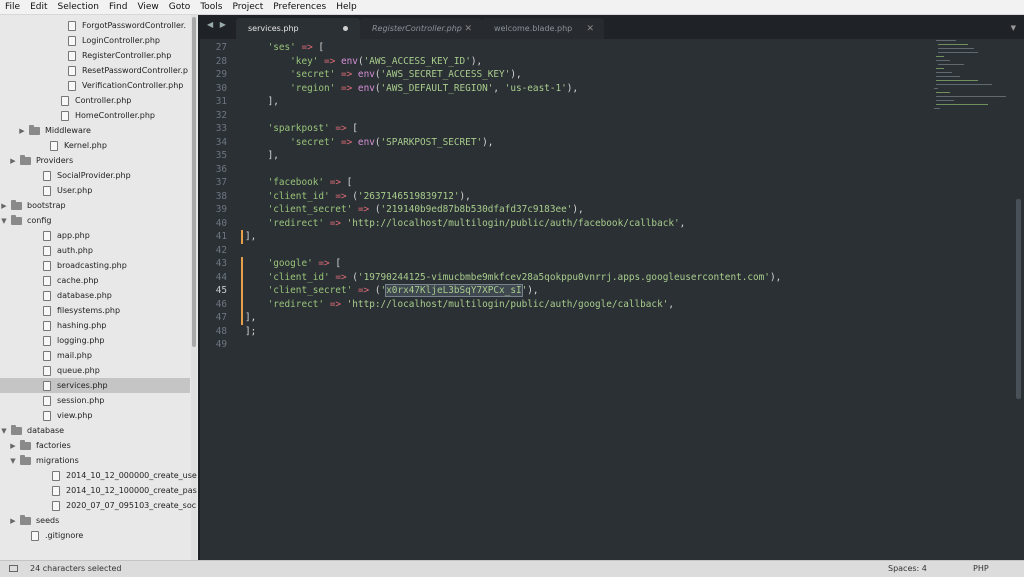  Describe the element at coordinates (95, 205) in the screenshot. I see `tree-folder: ▶ bootstrap` at that location.